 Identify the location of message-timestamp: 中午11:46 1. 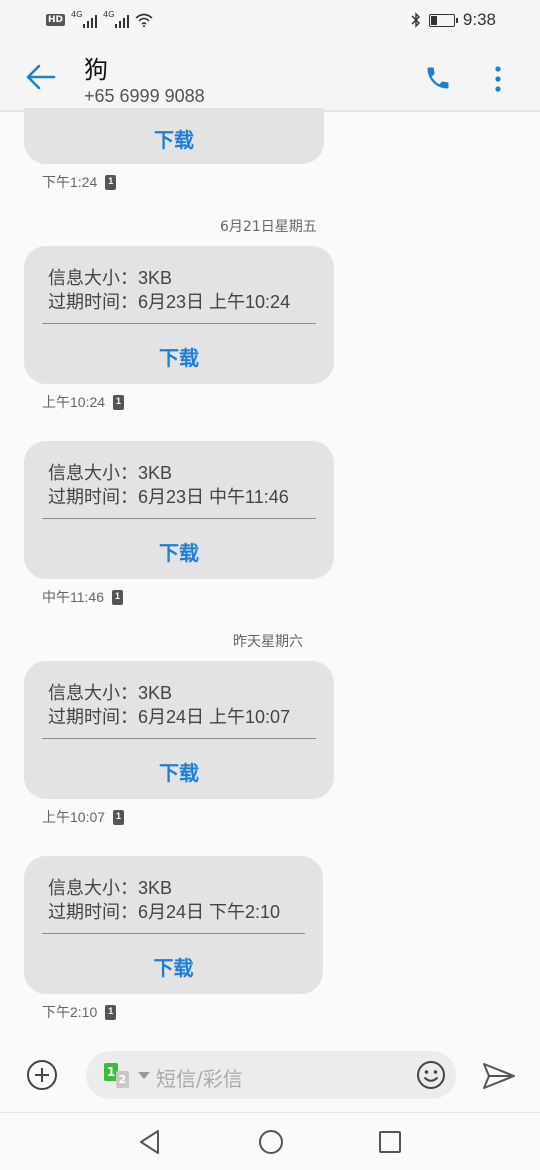
(82, 597).